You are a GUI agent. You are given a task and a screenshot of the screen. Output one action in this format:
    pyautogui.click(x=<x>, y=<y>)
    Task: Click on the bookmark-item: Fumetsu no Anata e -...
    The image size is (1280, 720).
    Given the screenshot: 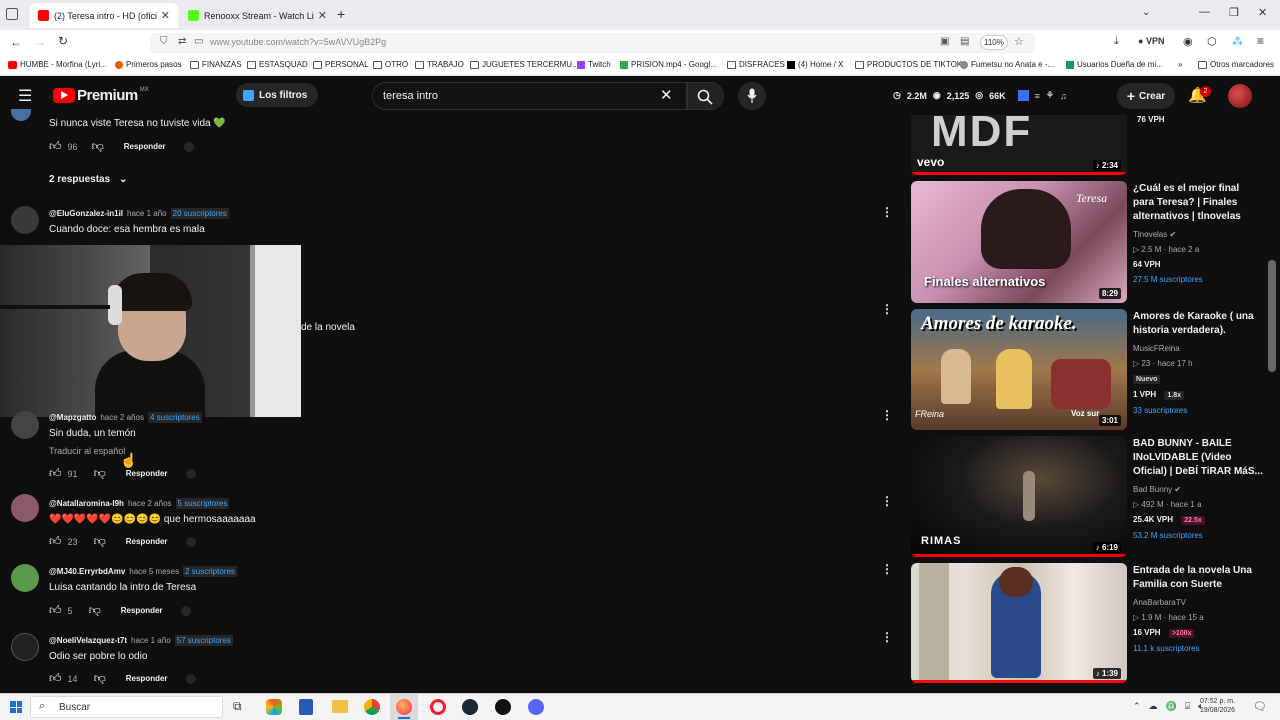 What is the action you would take?
    pyautogui.click(x=1007, y=64)
    